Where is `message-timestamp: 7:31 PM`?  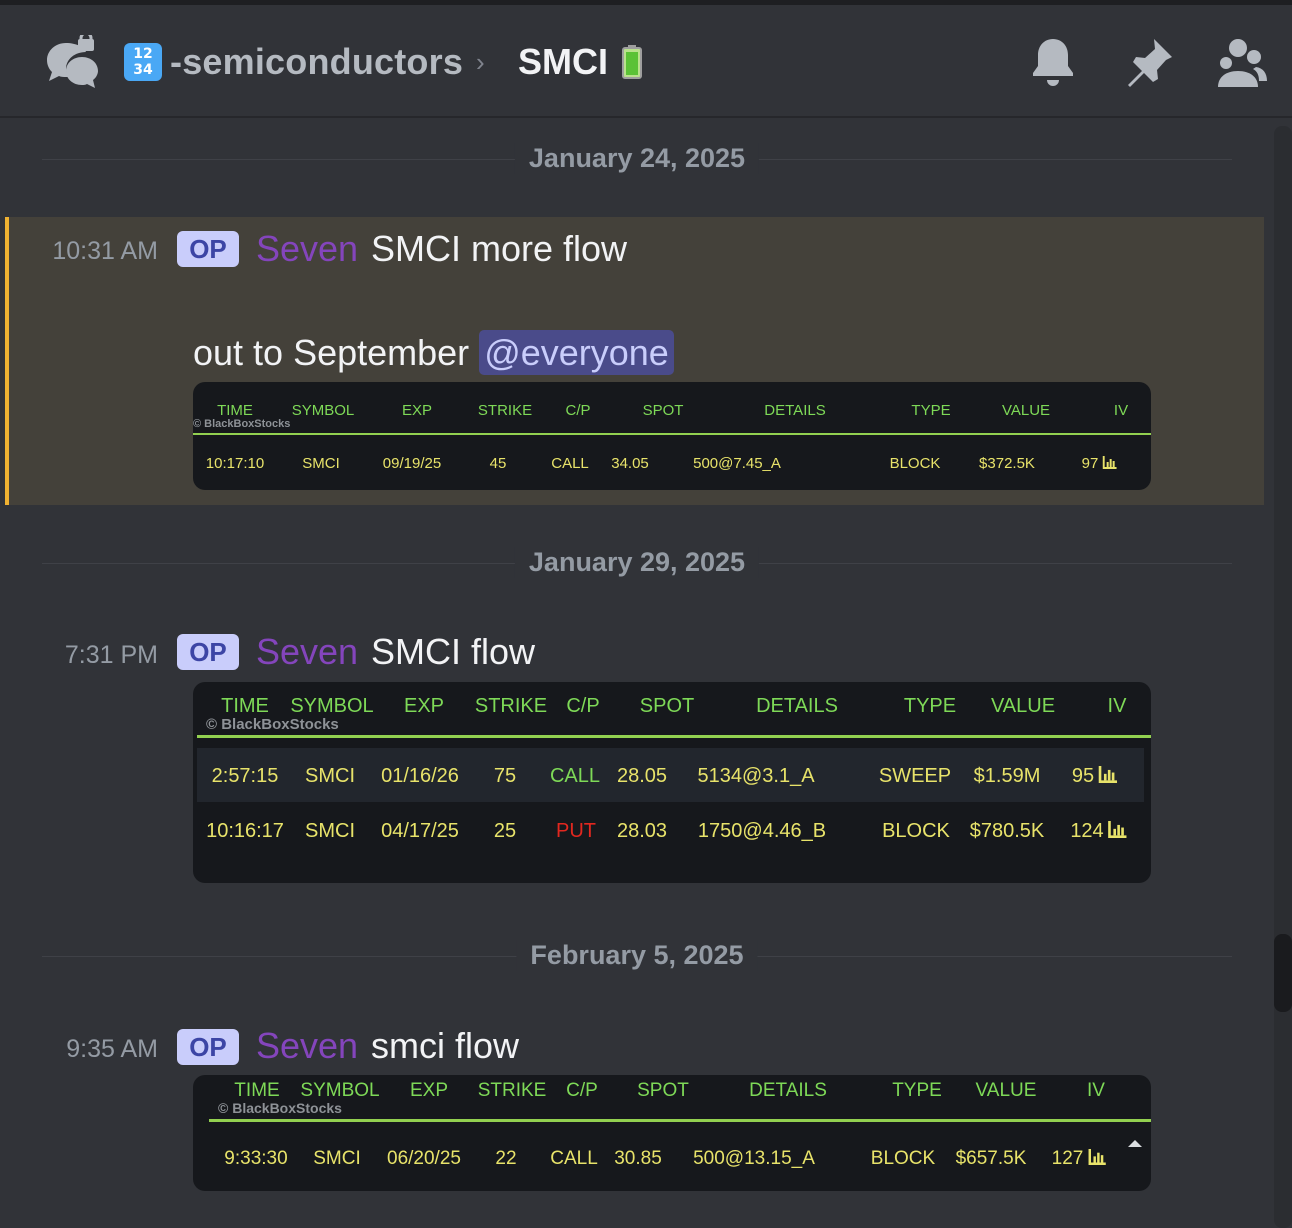
message-timestamp: 7:31 PM is located at coordinates (111, 655).